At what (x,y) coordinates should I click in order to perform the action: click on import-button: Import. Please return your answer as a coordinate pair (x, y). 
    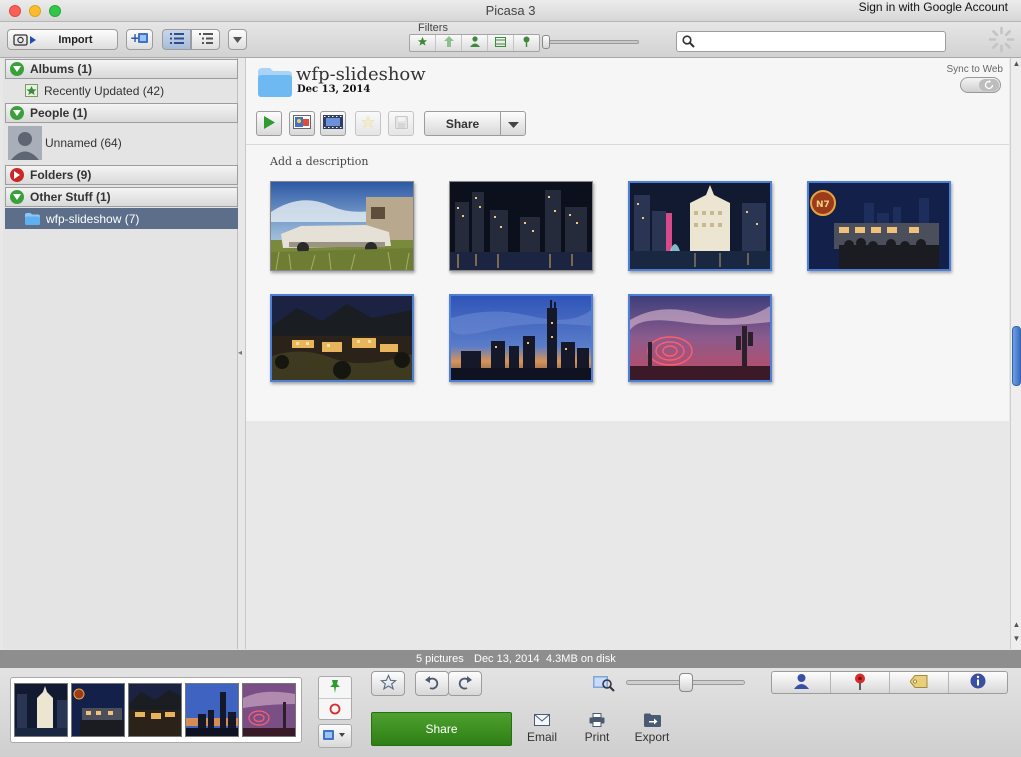
    Looking at the image, I should click on (62, 39).